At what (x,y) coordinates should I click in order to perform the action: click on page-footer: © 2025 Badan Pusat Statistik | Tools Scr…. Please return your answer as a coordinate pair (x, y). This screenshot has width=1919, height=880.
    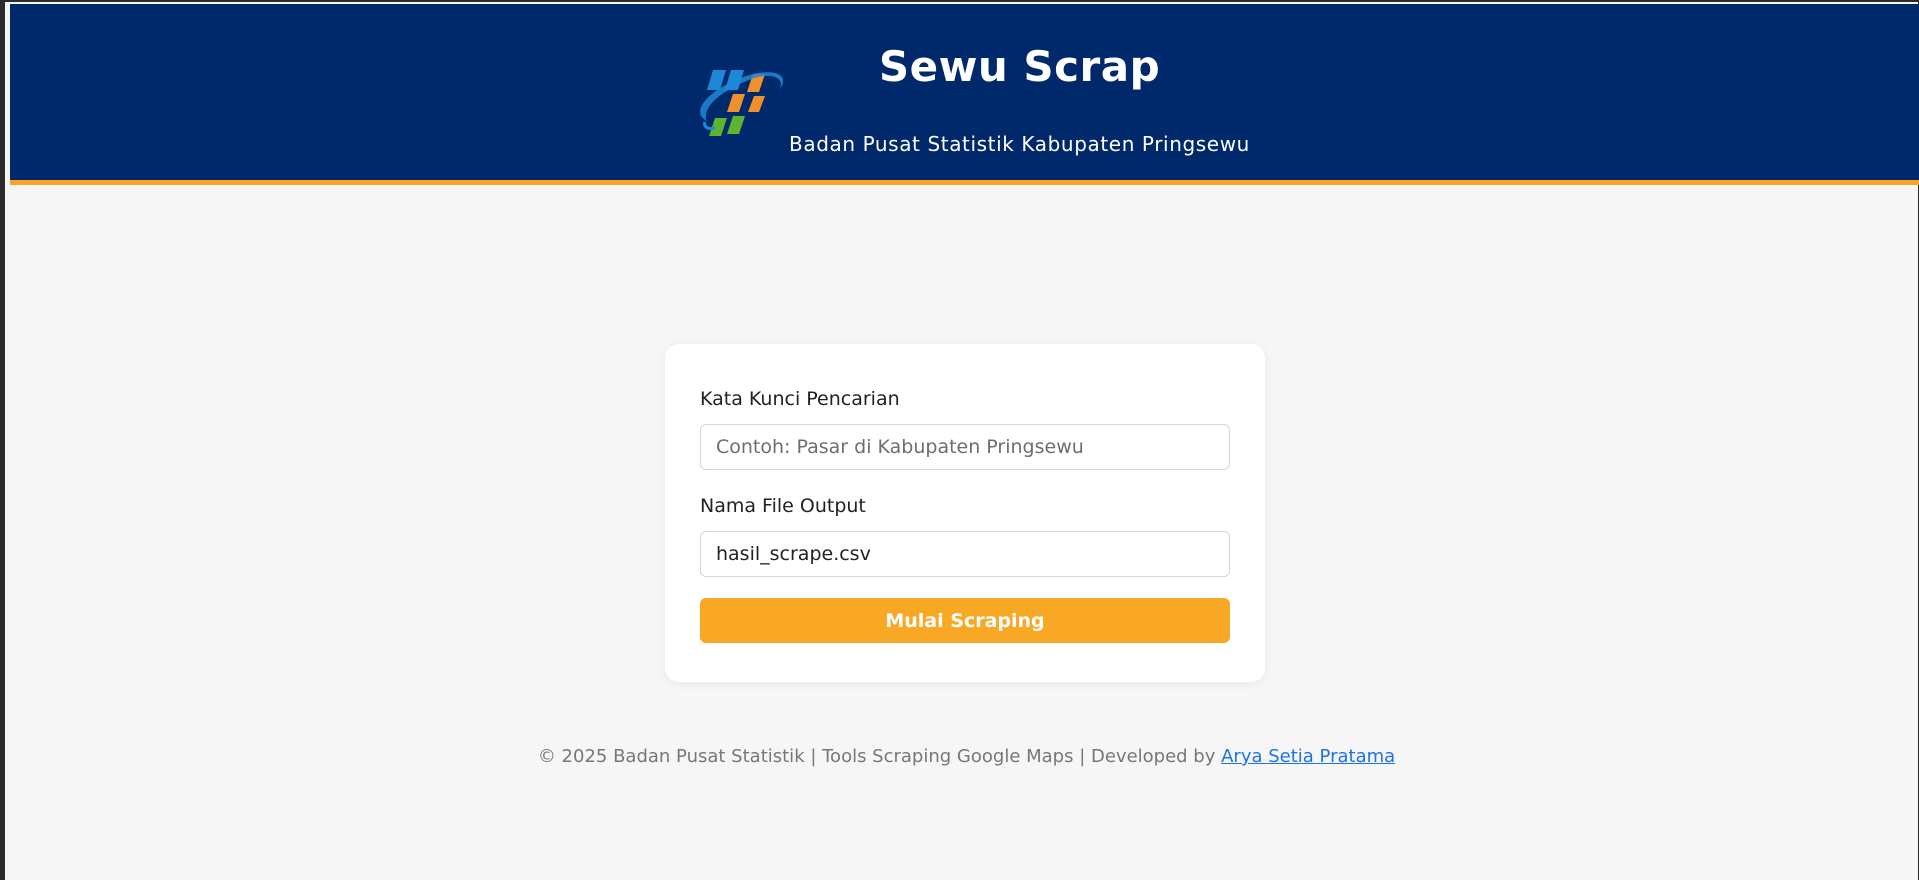
    Looking at the image, I should click on (964, 756).